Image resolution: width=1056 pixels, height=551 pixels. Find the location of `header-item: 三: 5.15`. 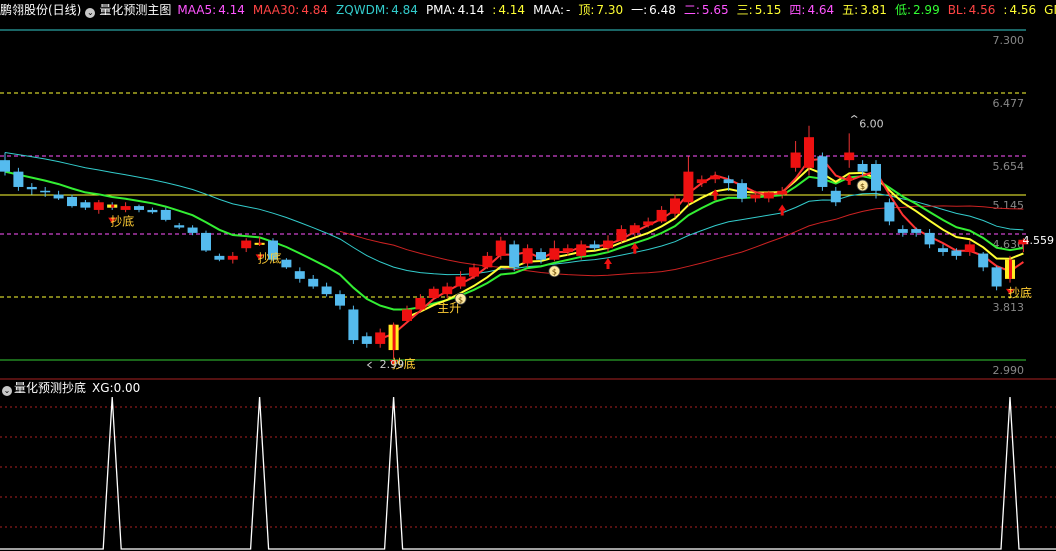

header-item: 三: 5.15 is located at coordinates (761, 10).